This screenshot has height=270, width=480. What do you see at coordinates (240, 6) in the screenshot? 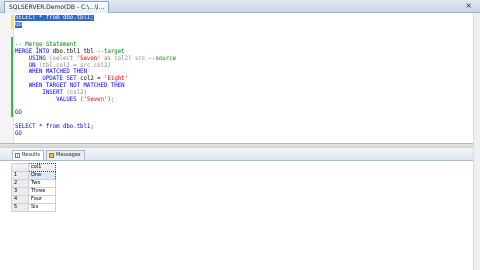
I see `document-tab-bar: SQLSERVER.Demo(DB - C:\...\l... ×` at bounding box center [240, 6].